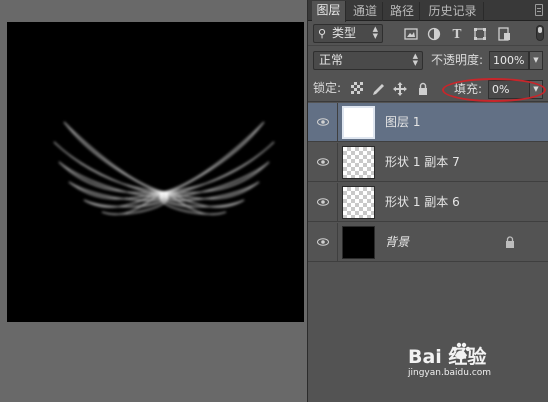 This screenshot has height=402, width=548. I want to click on search-icon: ⚲, so click(322, 33).